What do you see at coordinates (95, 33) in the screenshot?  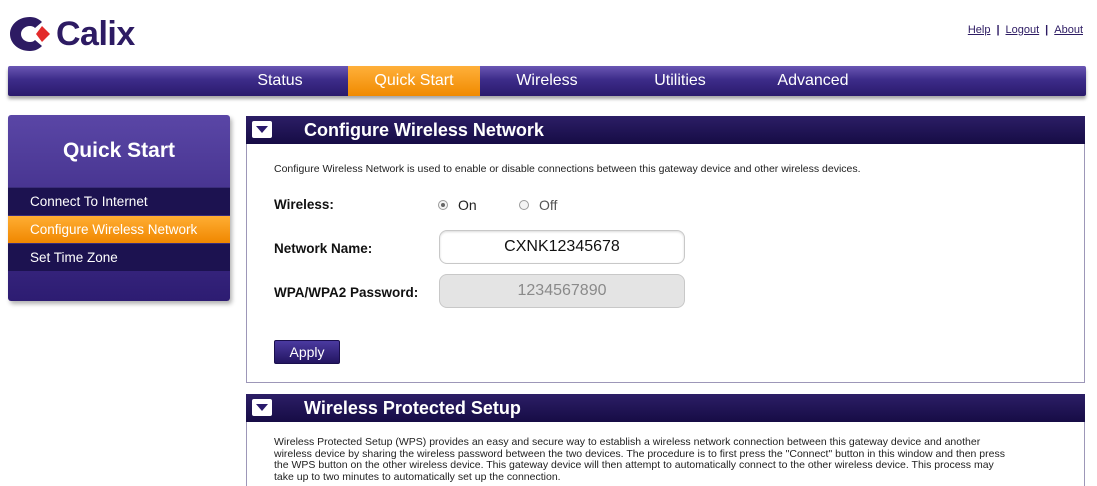 I see `logo-wordmark: Calix` at bounding box center [95, 33].